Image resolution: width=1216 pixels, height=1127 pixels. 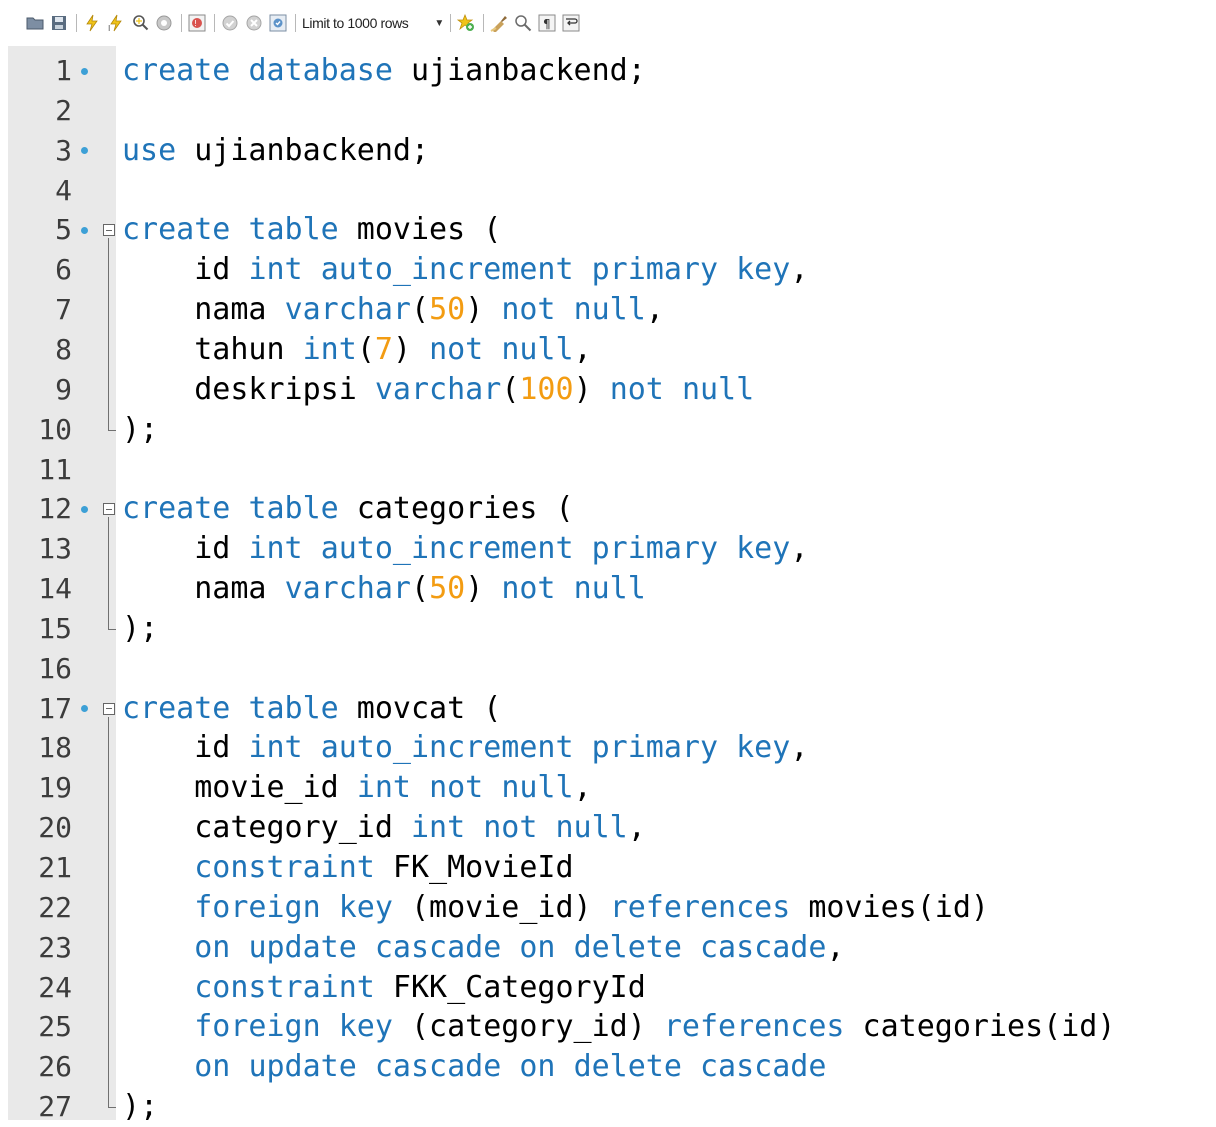 I want to click on sql-identifier: );, so click(x=140, y=1107).